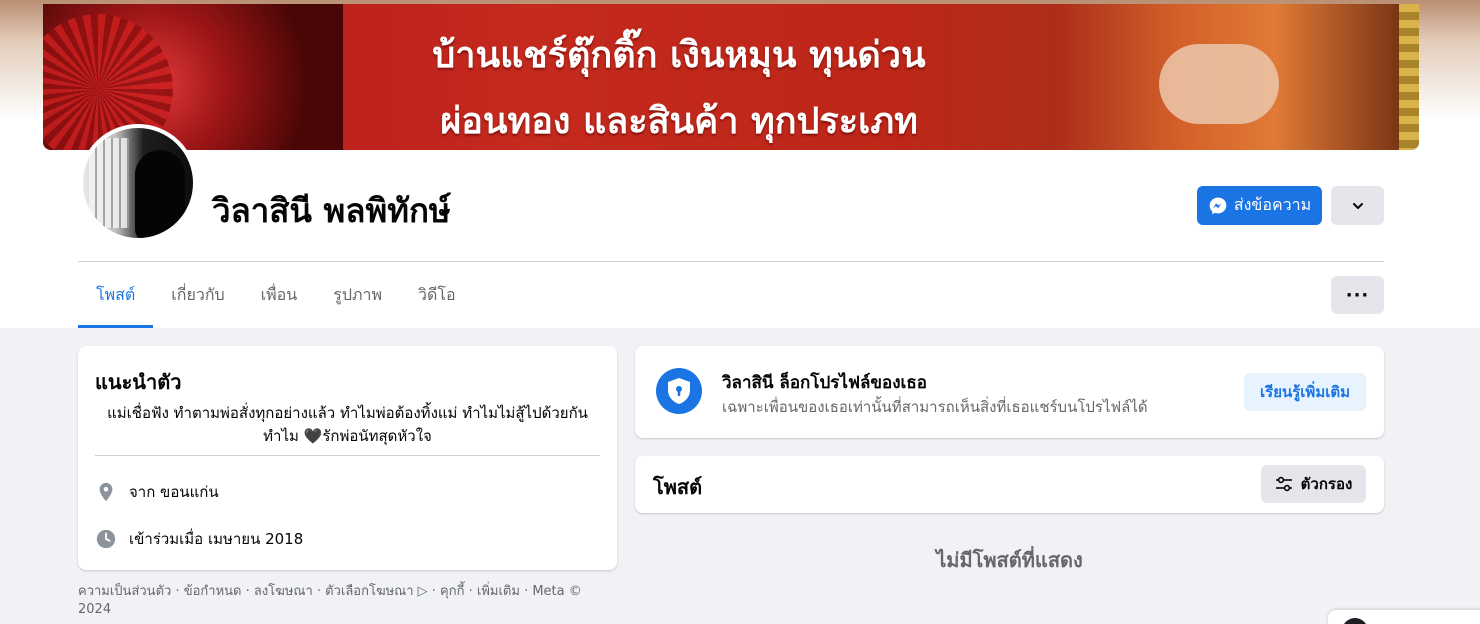 The height and width of the screenshot is (624, 1480). I want to click on tab-friends: เพื่อน, so click(279, 295).